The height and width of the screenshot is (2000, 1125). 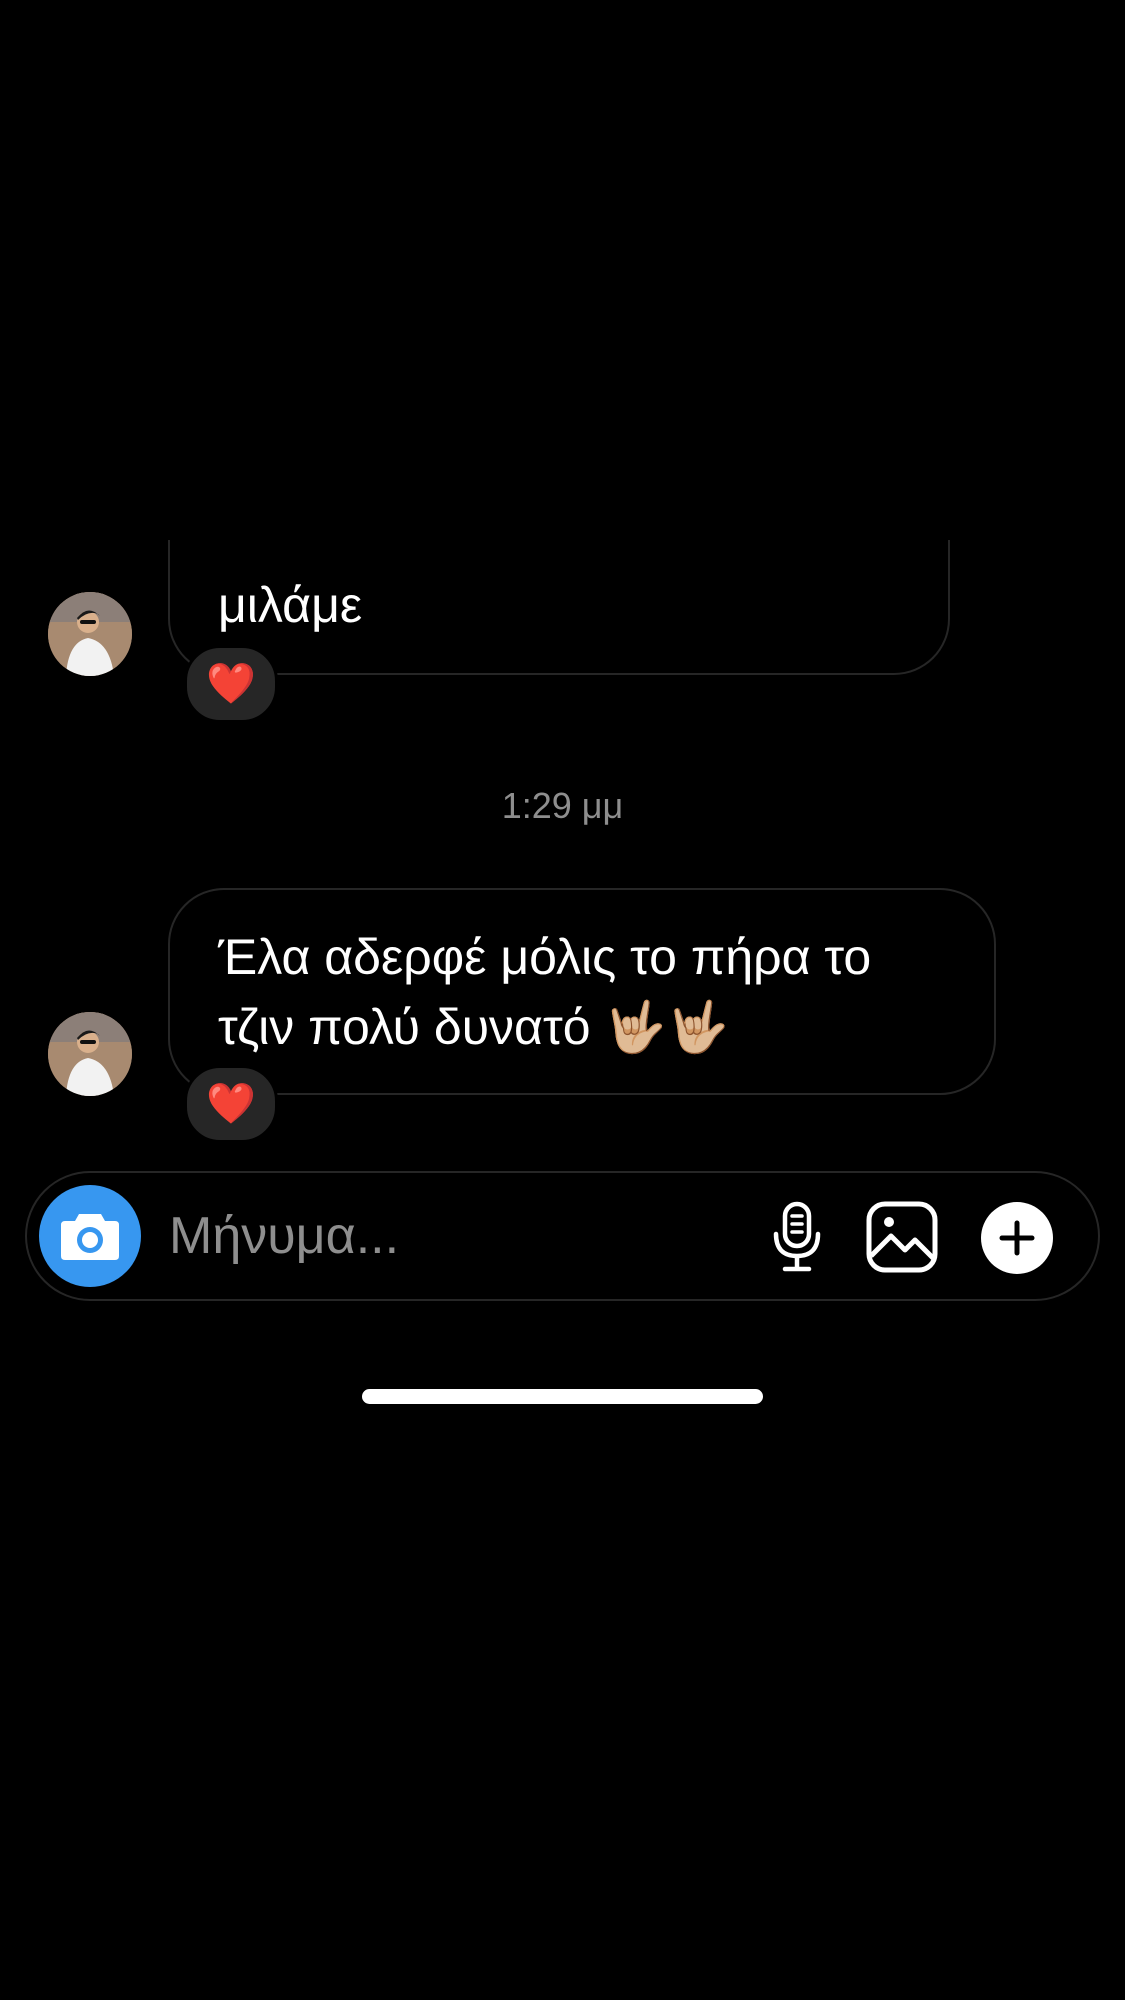 What do you see at coordinates (562, 1396) in the screenshot?
I see `home-indicator` at bounding box center [562, 1396].